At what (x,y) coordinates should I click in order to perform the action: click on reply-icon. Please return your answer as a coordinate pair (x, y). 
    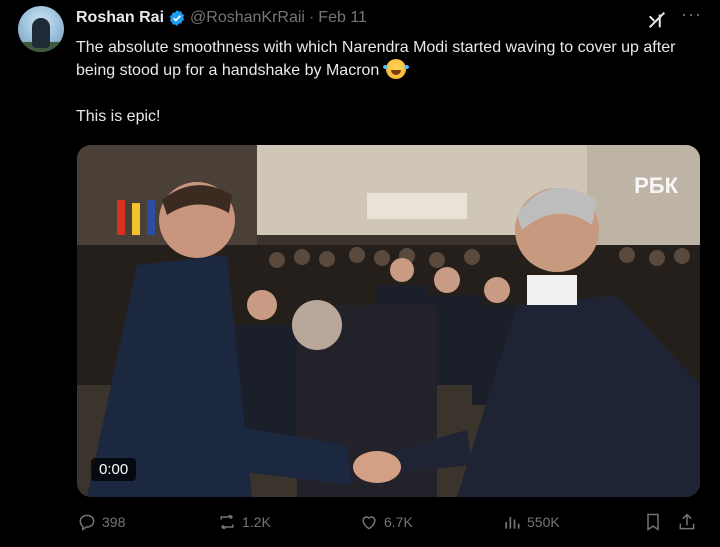
    Looking at the image, I should click on (87, 522).